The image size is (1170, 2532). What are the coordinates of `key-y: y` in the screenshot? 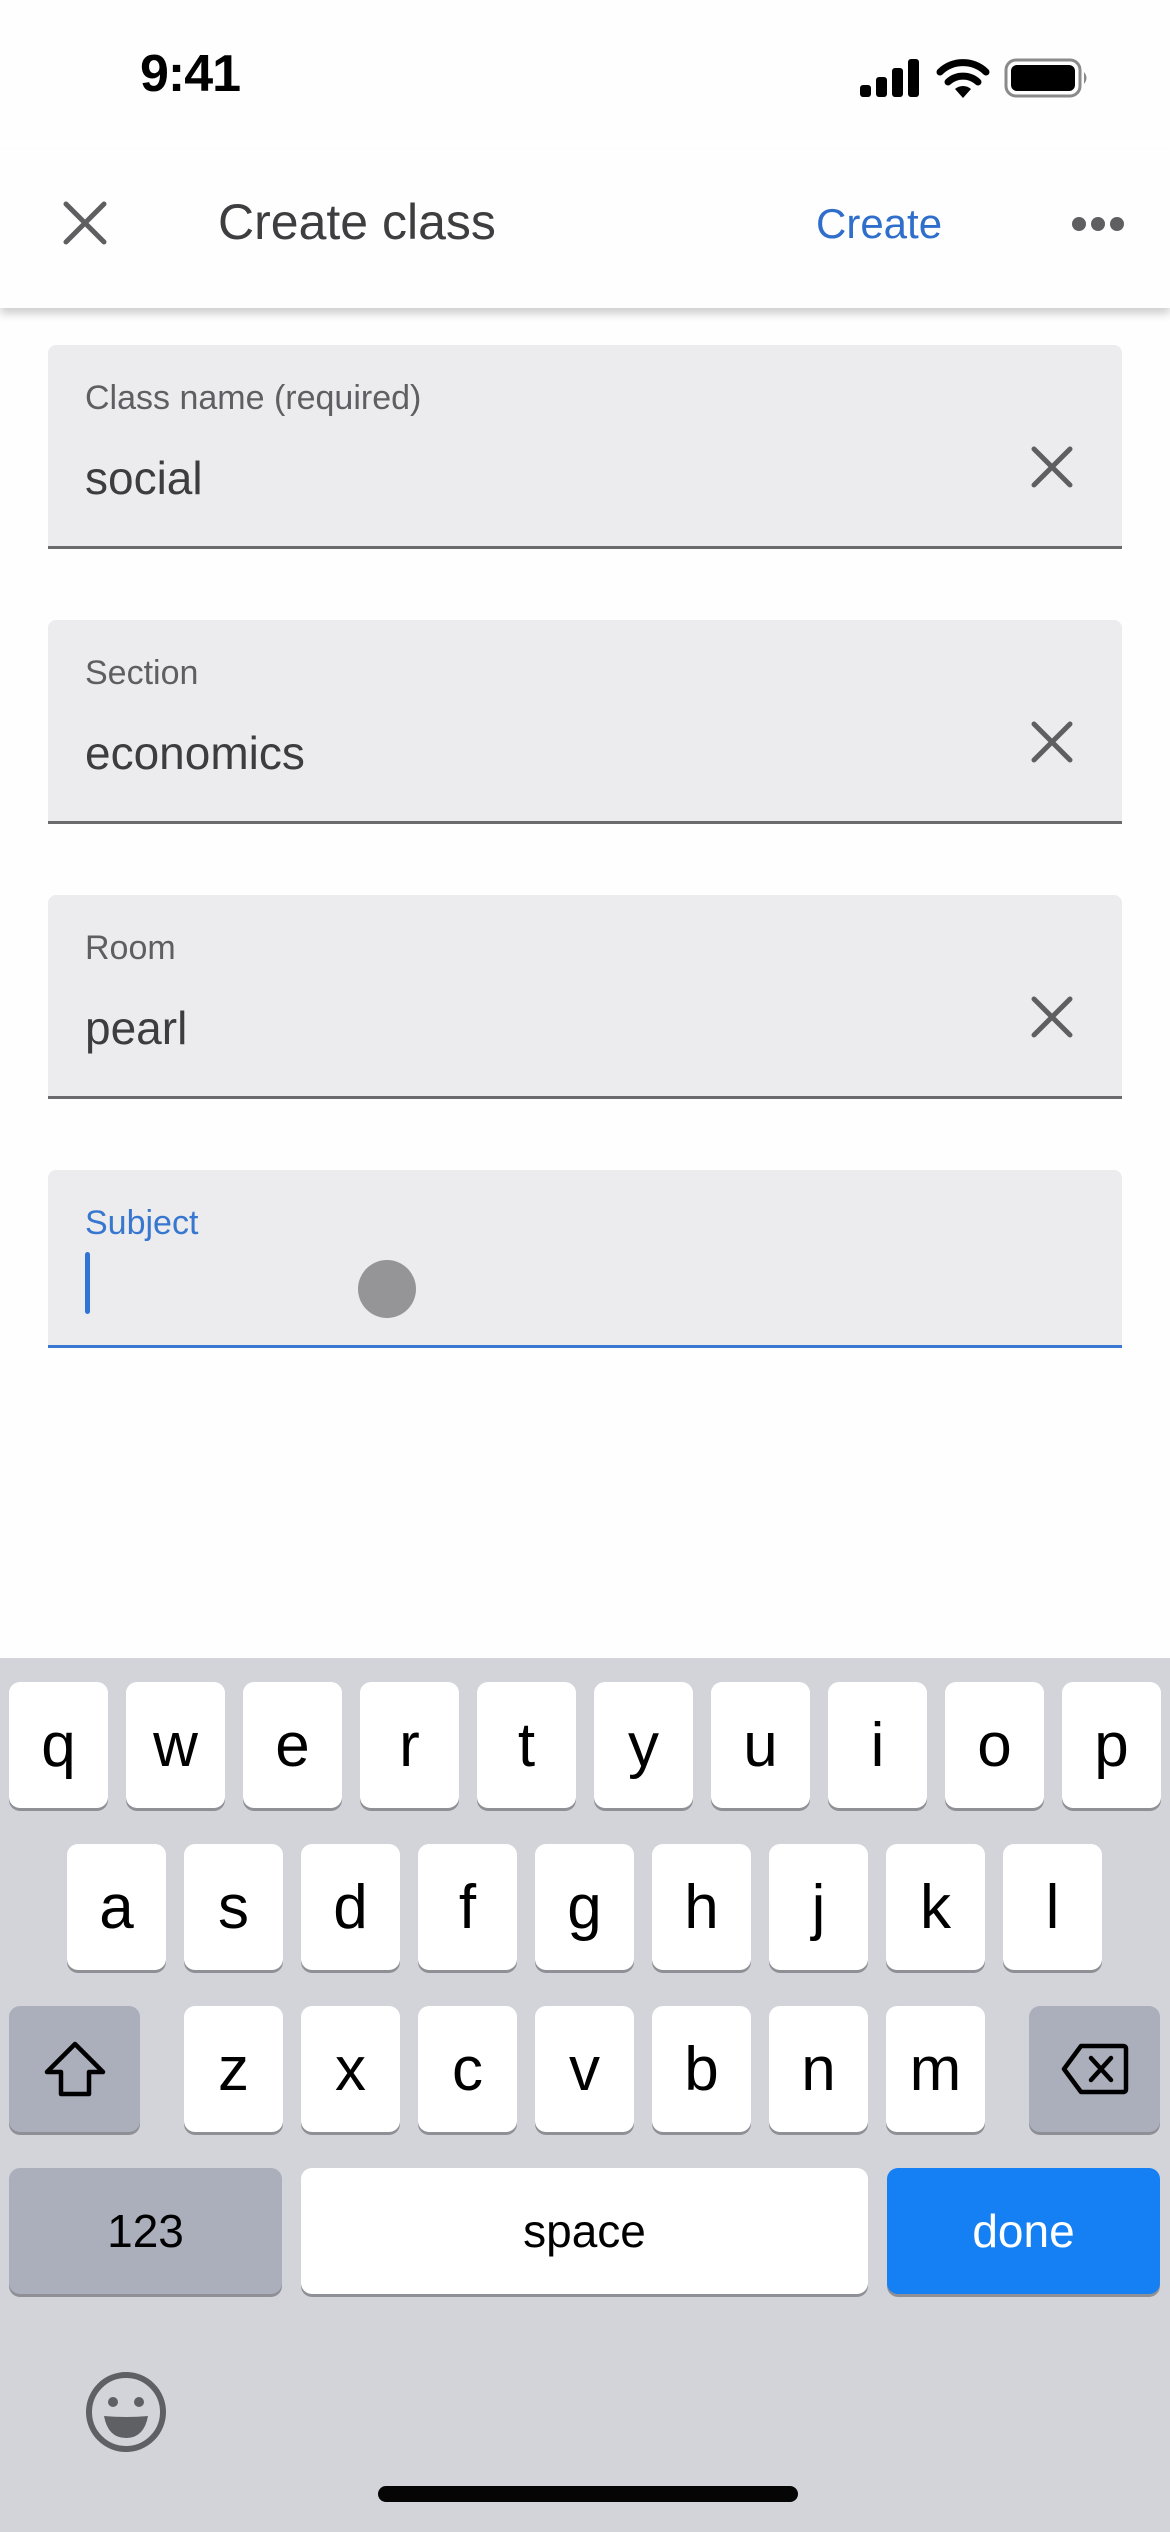 It's located at (643, 1745).